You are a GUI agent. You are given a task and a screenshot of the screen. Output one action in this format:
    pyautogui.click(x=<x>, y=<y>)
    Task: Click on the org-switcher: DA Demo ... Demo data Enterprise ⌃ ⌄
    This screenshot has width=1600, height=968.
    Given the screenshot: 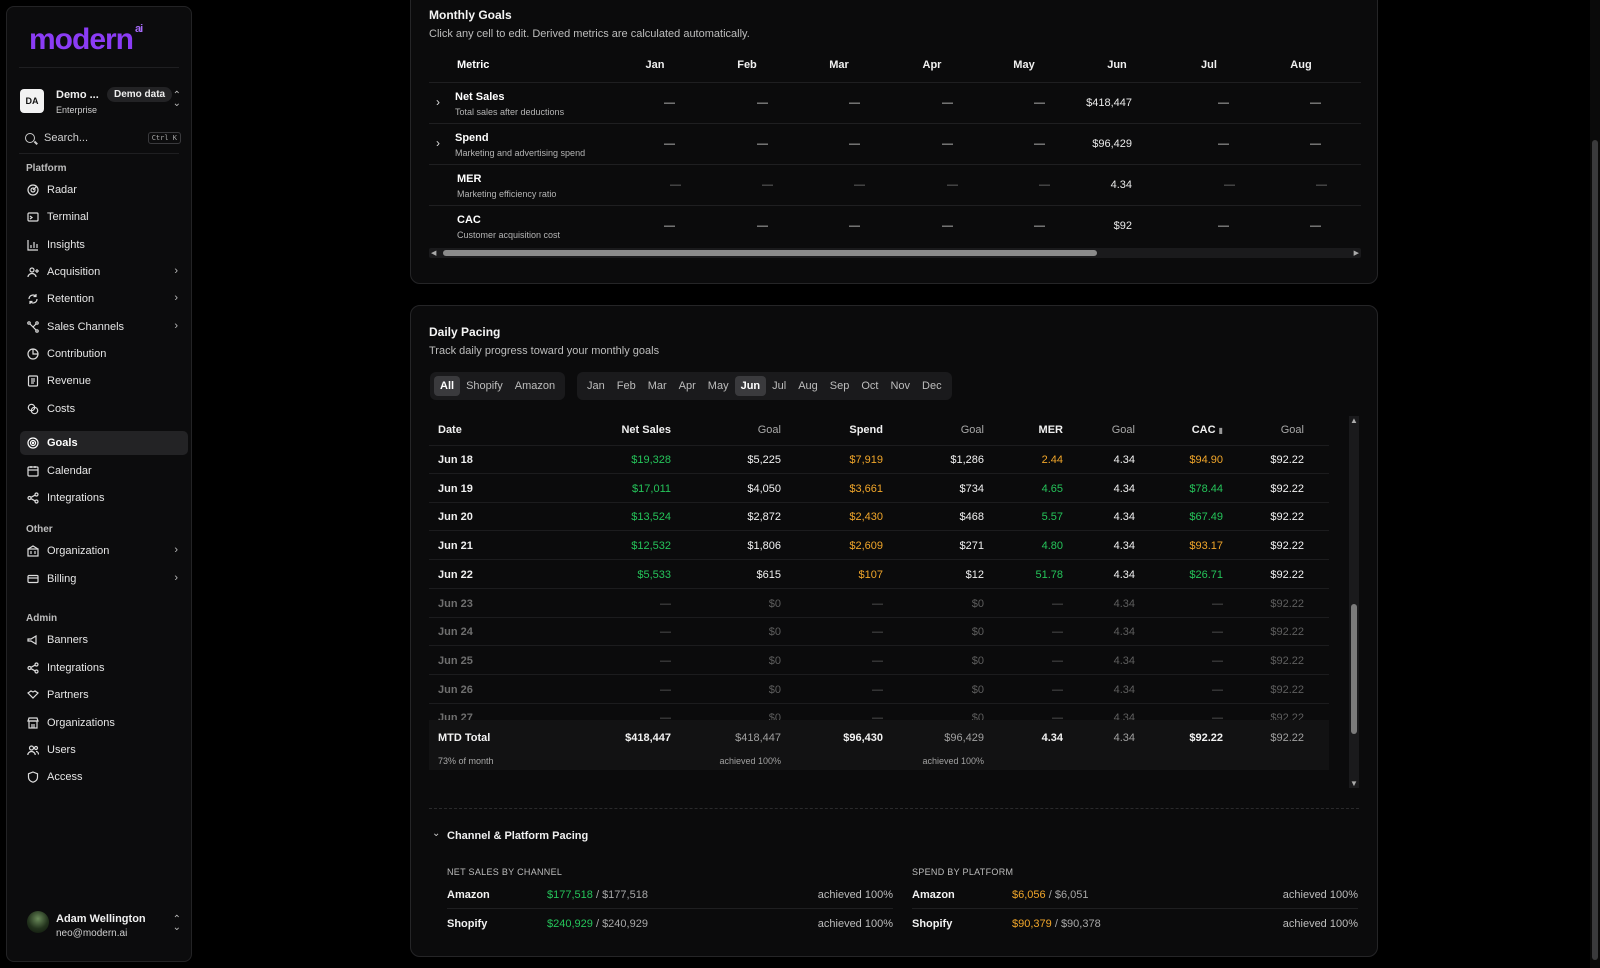 What is the action you would take?
    pyautogui.click(x=101, y=103)
    